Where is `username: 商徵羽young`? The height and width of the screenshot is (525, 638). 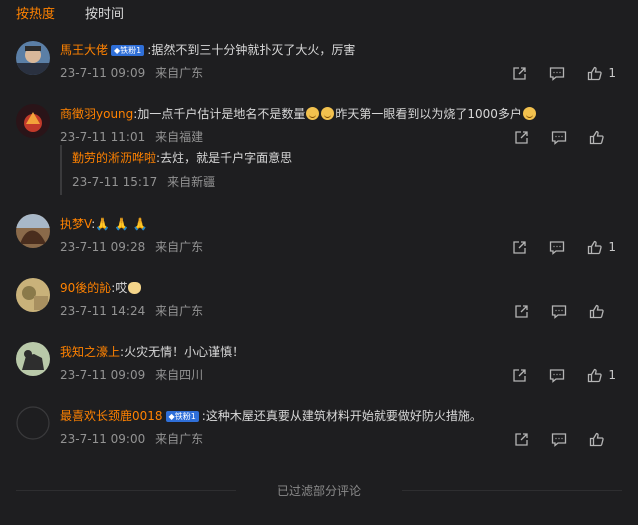 username: 商徵羽young is located at coordinates (96, 114).